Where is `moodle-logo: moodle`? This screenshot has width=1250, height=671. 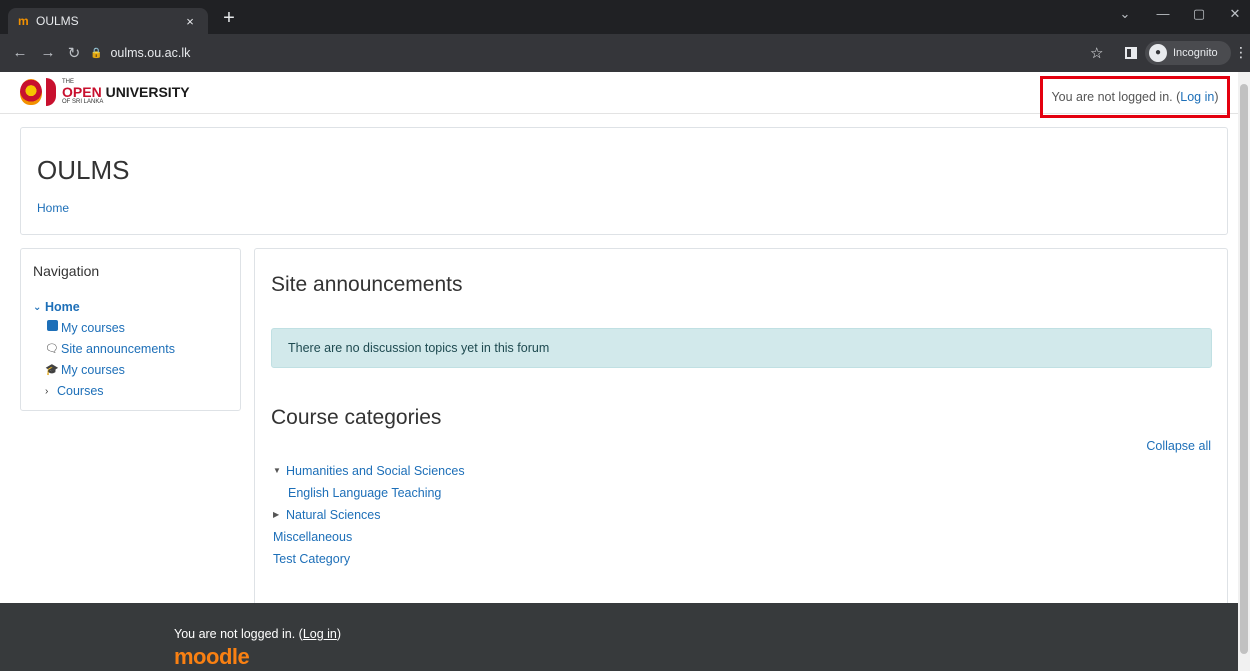 moodle-logo: moodle is located at coordinates (212, 657).